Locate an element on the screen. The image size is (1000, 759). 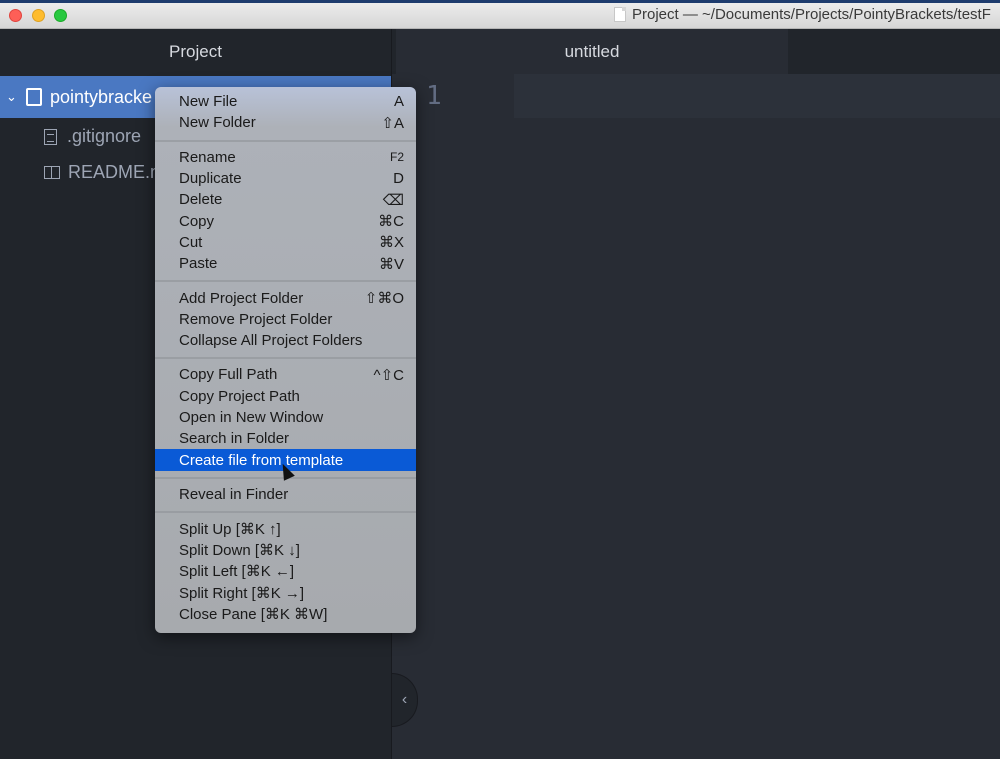
menu-item-add-project-folder: Add Project Folder ⇧⌘O is located at coordinates (285, 297).